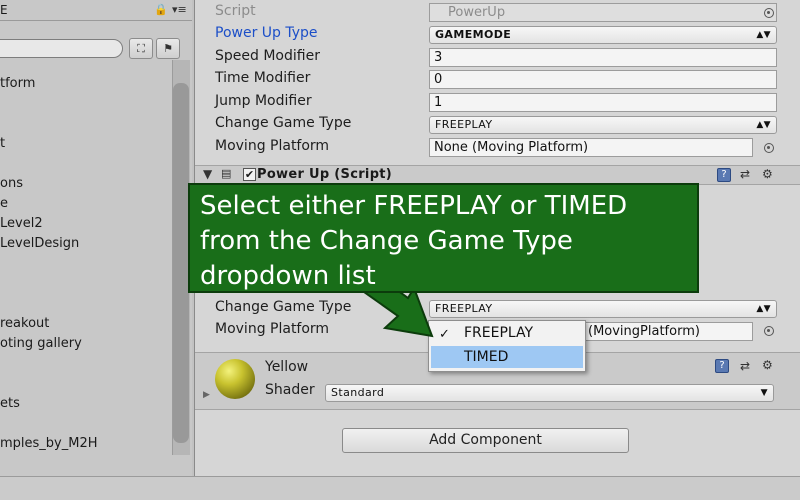  Describe the element at coordinates (49, 443) in the screenshot. I see `asset-list-item: mples_by_M2H` at that location.